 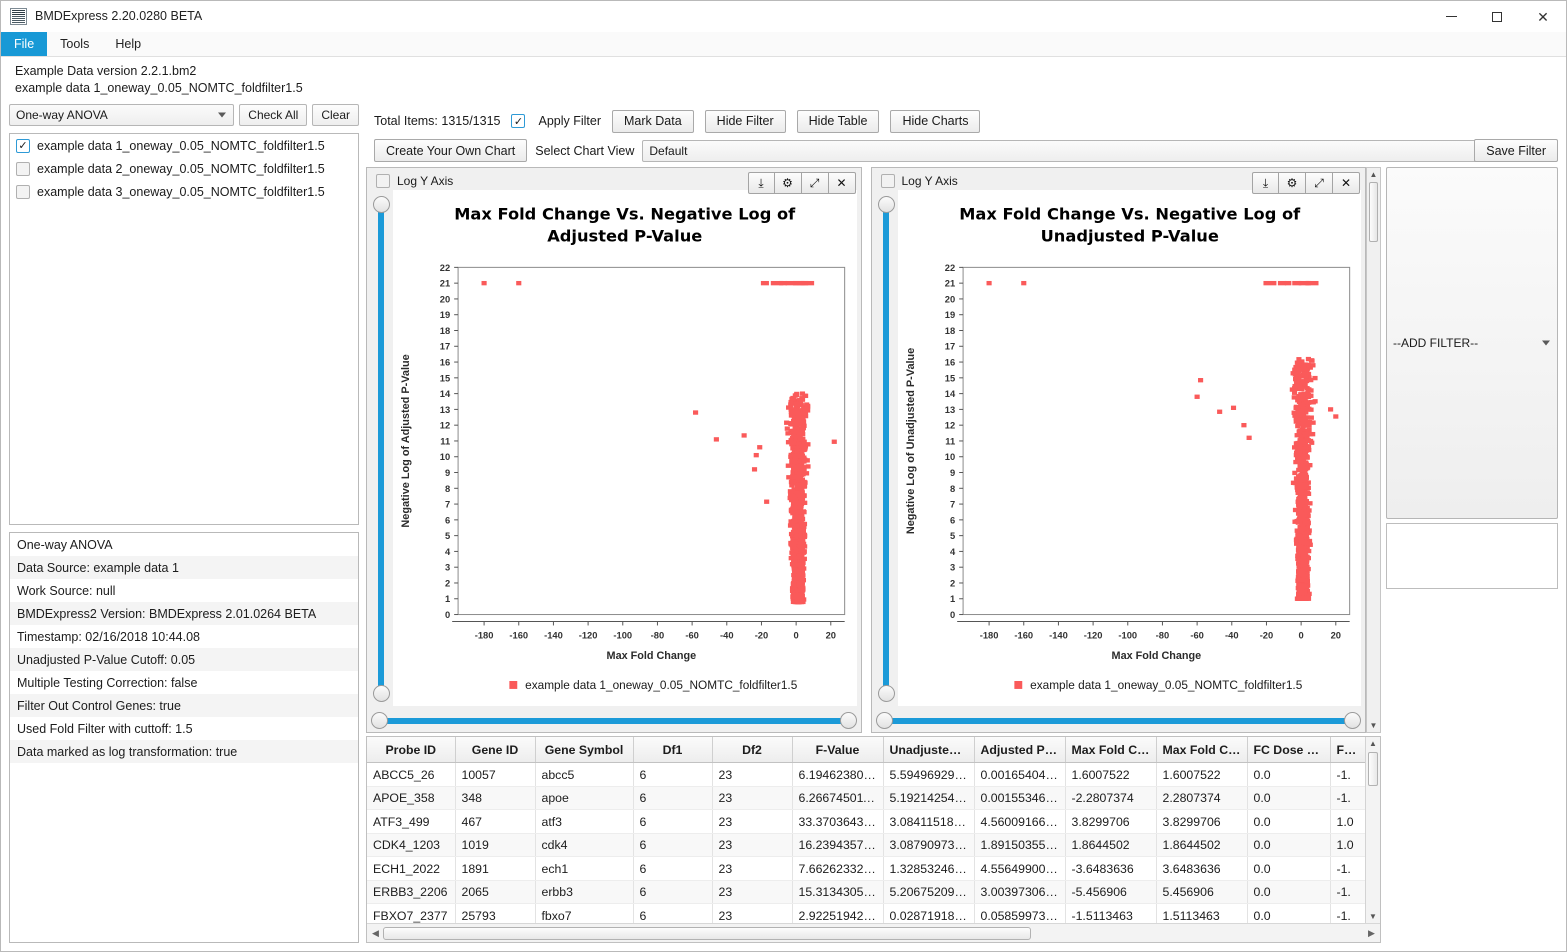 What do you see at coordinates (1202, 913) in the screenshot?
I see `table-cell: 1.5113463` at bounding box center [1202, 913].